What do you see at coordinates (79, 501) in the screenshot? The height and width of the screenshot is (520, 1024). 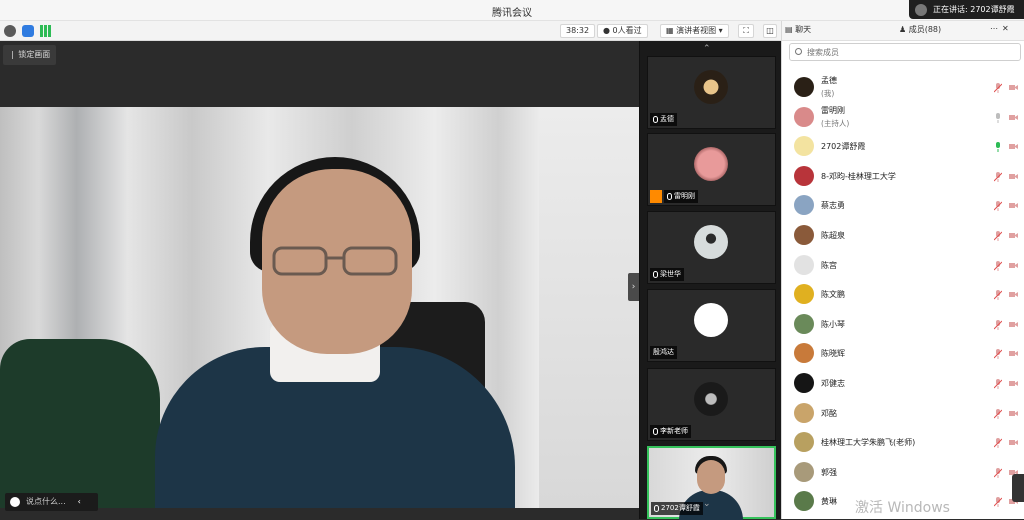 I see `chevron-left-icon: ‹` at bounding box center [79, 501].